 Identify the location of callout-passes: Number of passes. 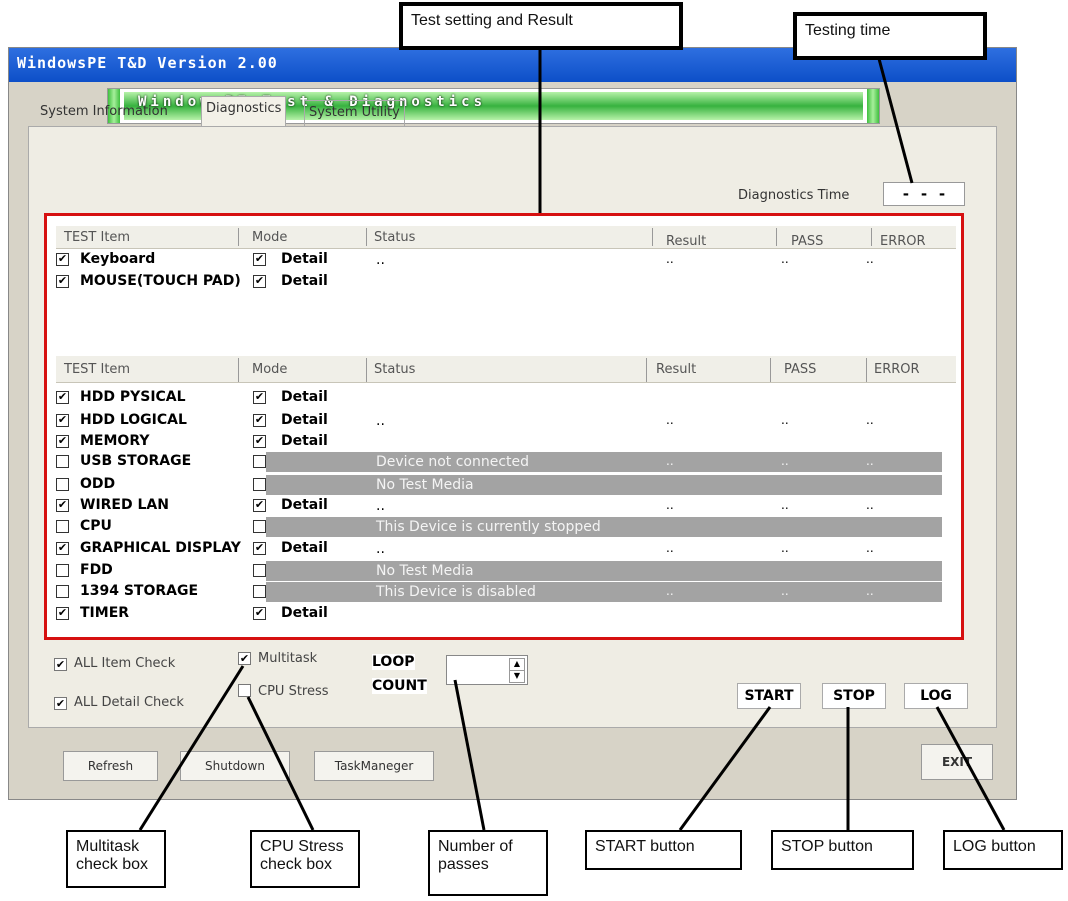
(488, 863).